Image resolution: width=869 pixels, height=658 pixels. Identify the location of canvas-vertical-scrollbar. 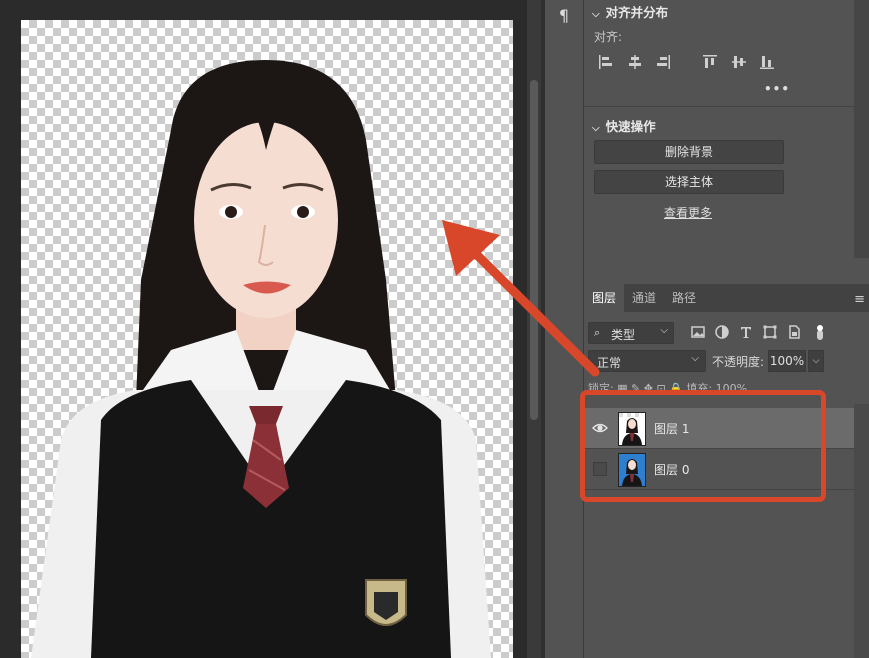
(534, 329).